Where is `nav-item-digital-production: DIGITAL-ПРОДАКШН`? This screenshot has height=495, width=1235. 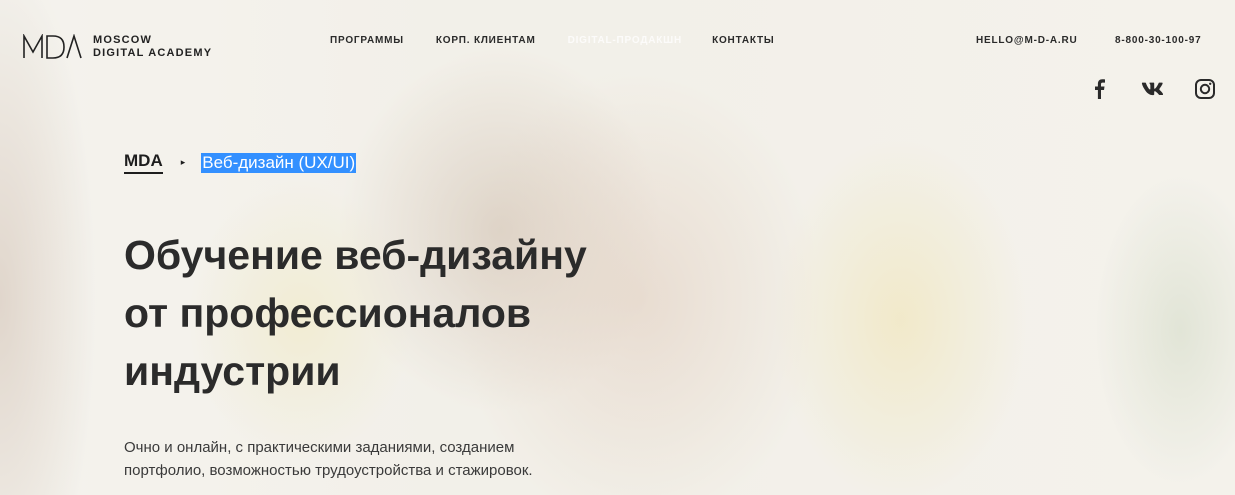
nav-item-digital-production: DIGITAL-ПРОДАКШН is located at coordinates (625, 40).